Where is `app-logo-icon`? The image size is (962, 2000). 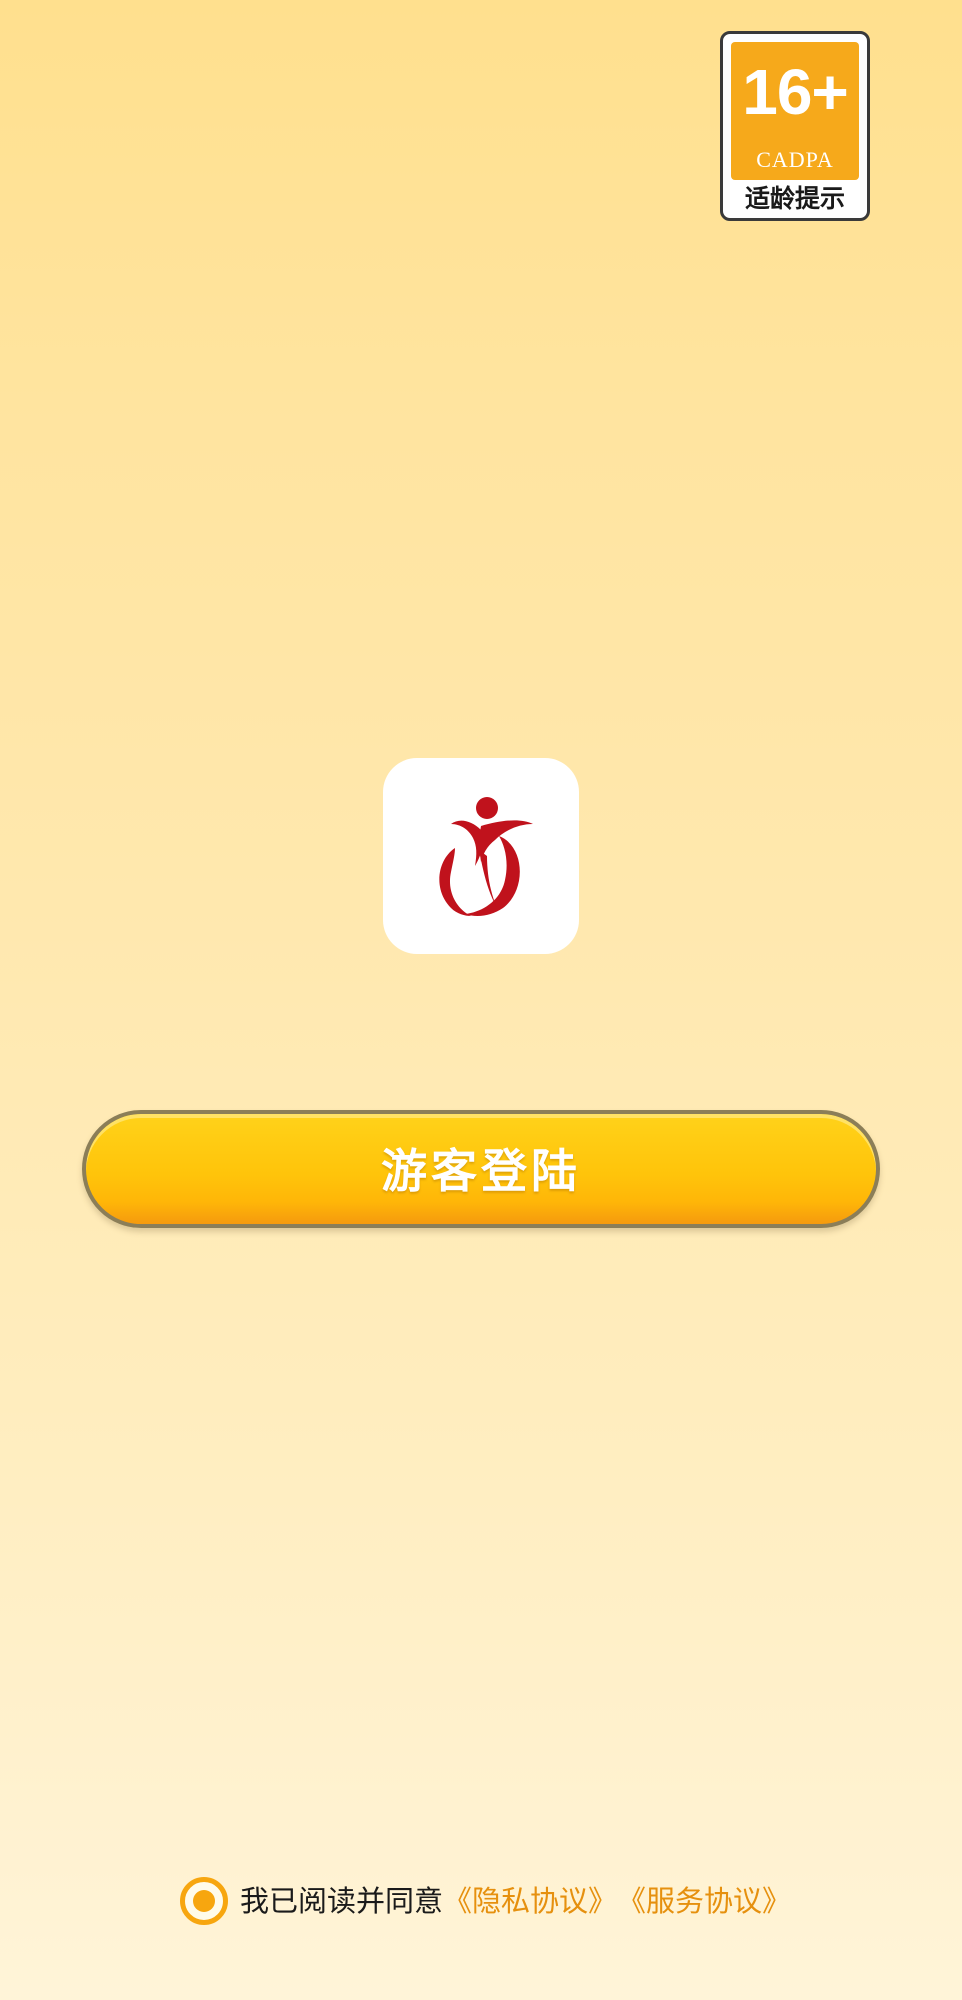 app-logo-icon is located at coordinates (486, 856).